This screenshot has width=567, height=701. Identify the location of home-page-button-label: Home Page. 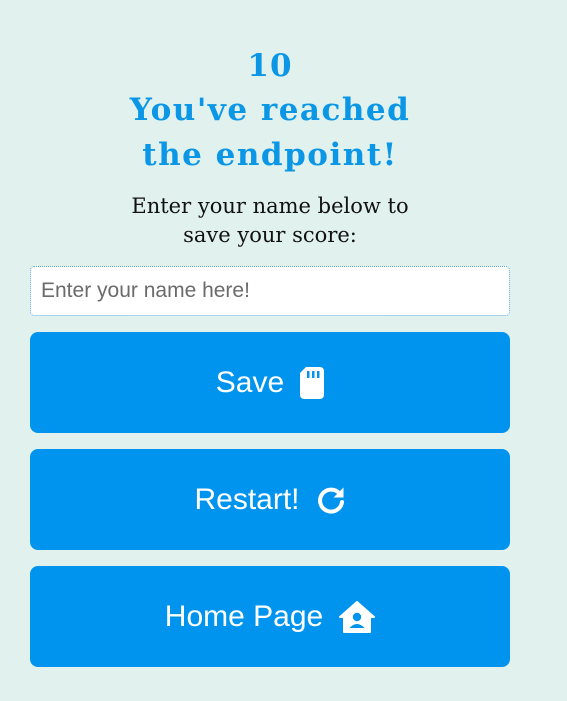
(244, 616).